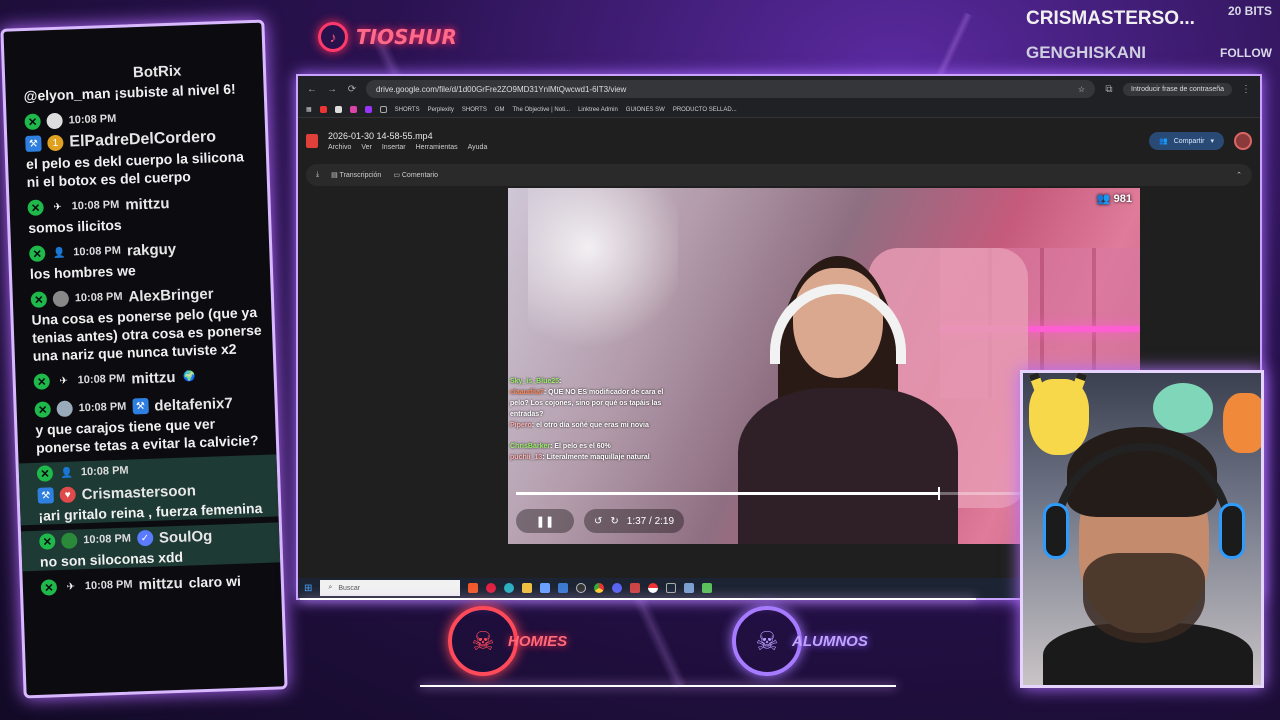 This screenshot has width=1280, height=720. What do you see at coordinates (521, 425) in the screenshot?
I see `video-chat-user: Pipero` at bounding box center [521, 425].